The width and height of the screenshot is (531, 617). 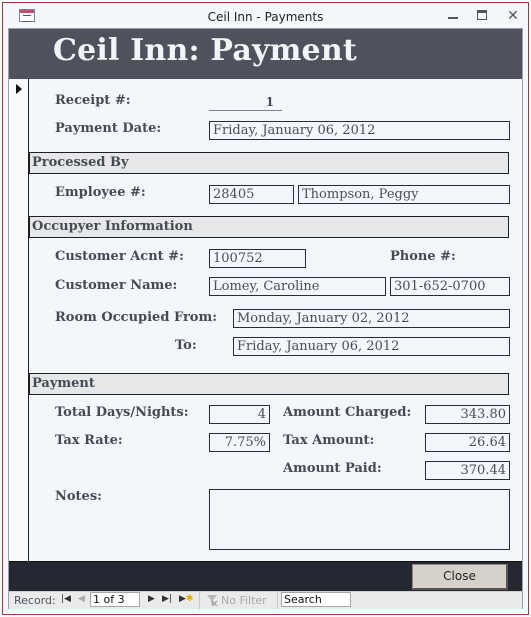 I want to click on form-footer: Close, so click(x=265, y=576).